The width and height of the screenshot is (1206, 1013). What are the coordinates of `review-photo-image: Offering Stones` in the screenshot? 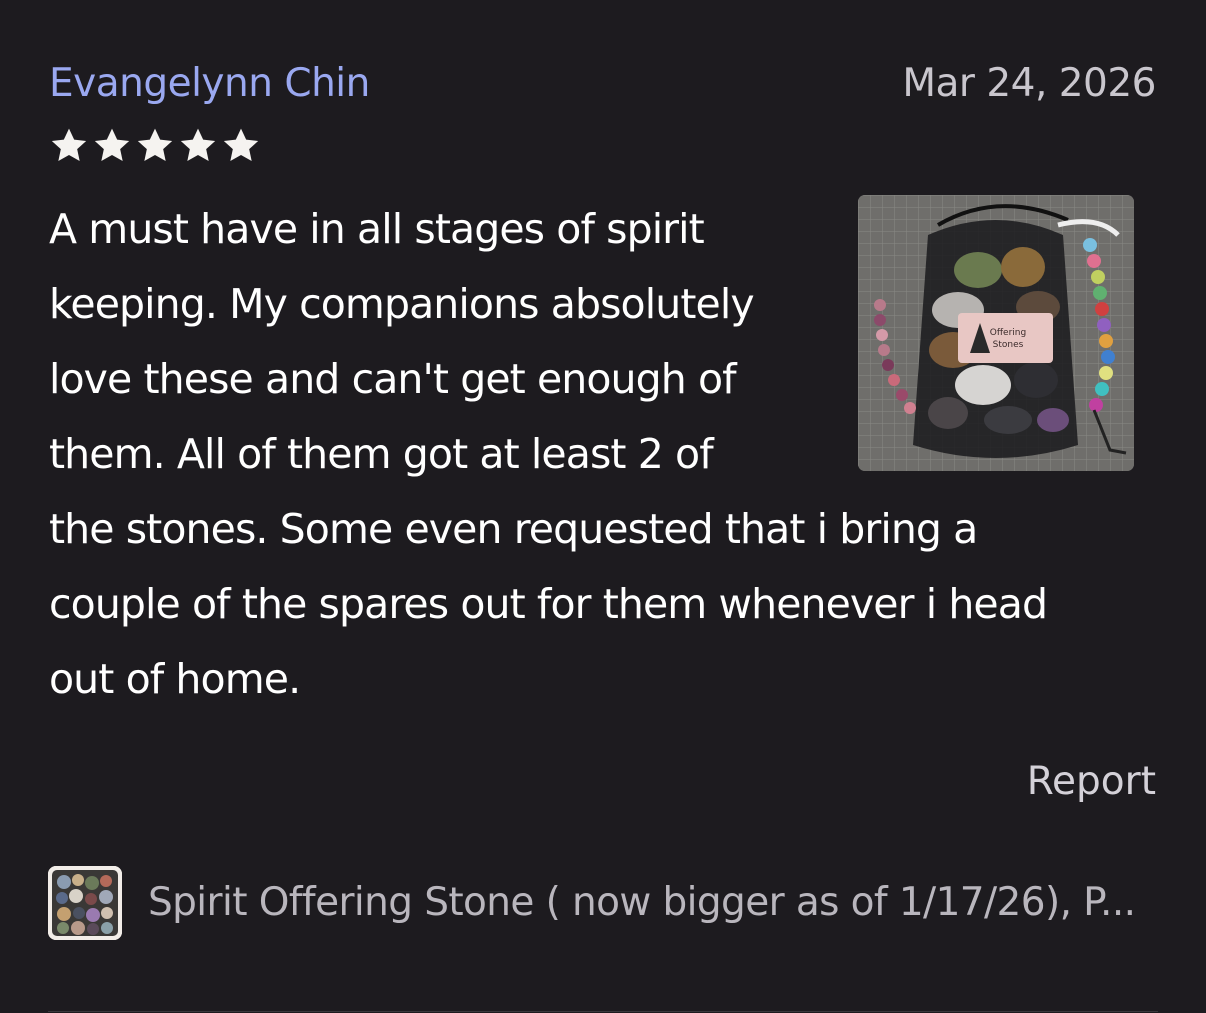 It's located at (996, 333).